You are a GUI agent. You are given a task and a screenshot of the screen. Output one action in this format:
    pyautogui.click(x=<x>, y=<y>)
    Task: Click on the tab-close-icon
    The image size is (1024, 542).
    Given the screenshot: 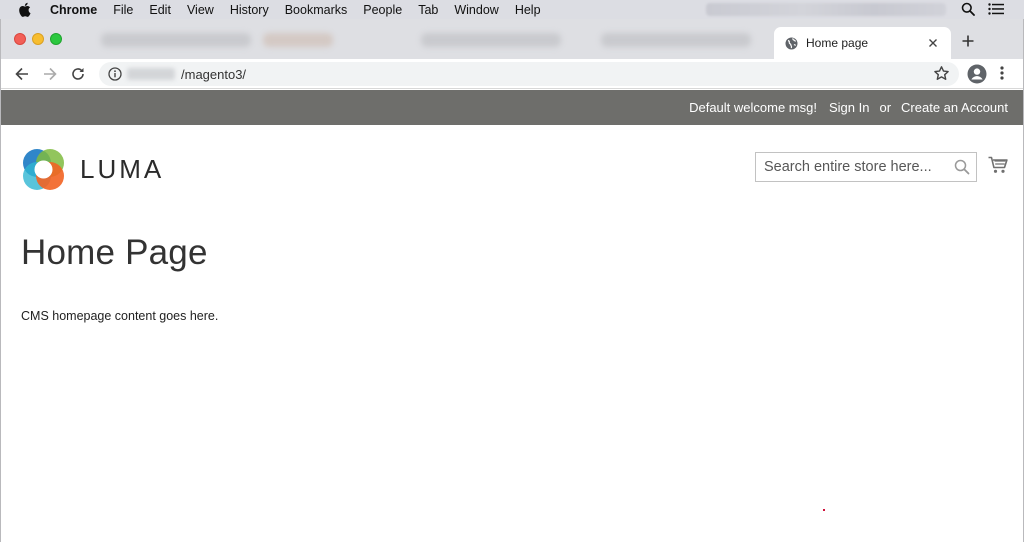 What is the action you would take?
    pyautogui.click(x=933, y=43)
    